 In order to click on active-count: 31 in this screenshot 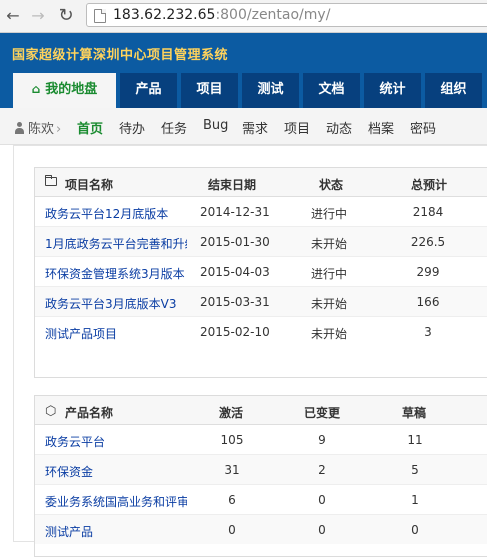, I will do `click(232, 470)`.